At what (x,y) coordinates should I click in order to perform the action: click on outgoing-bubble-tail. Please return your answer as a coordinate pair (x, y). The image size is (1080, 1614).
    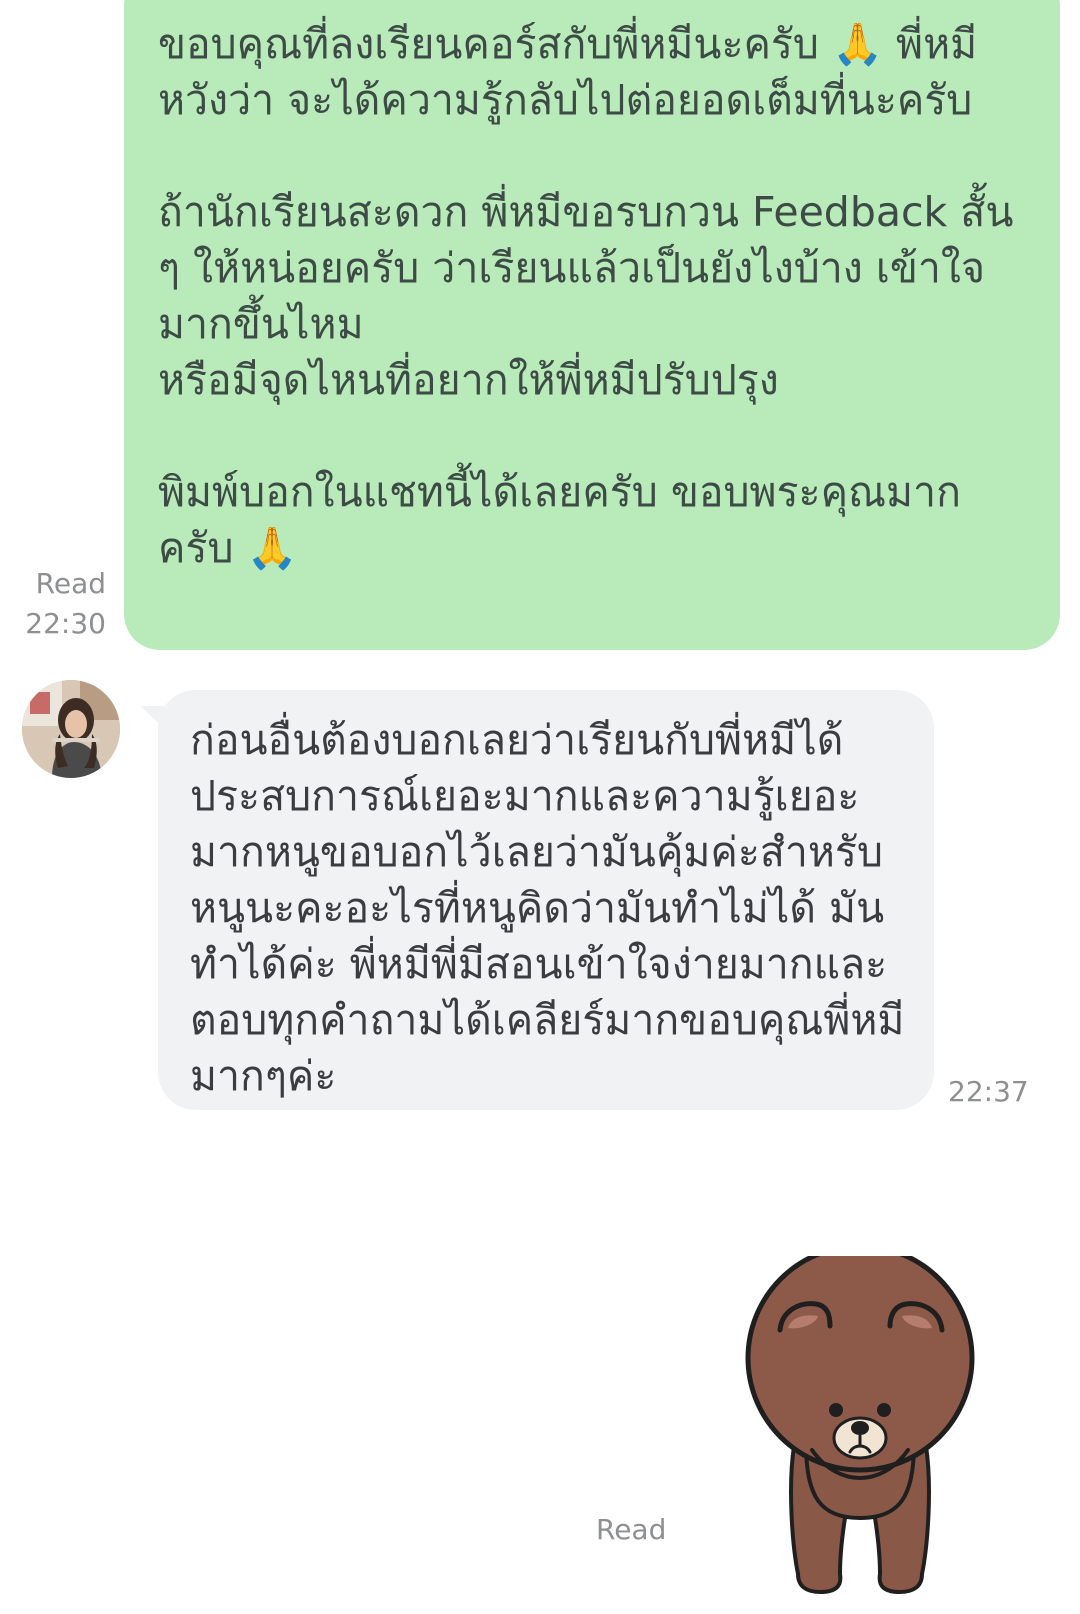
    Looking at the image, I should click on (1044, 5).